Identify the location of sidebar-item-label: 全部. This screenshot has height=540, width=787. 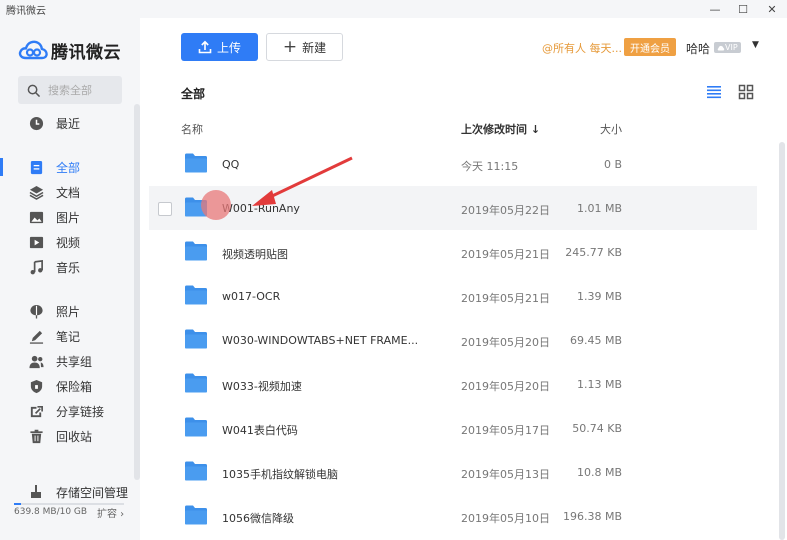
(68, 167).